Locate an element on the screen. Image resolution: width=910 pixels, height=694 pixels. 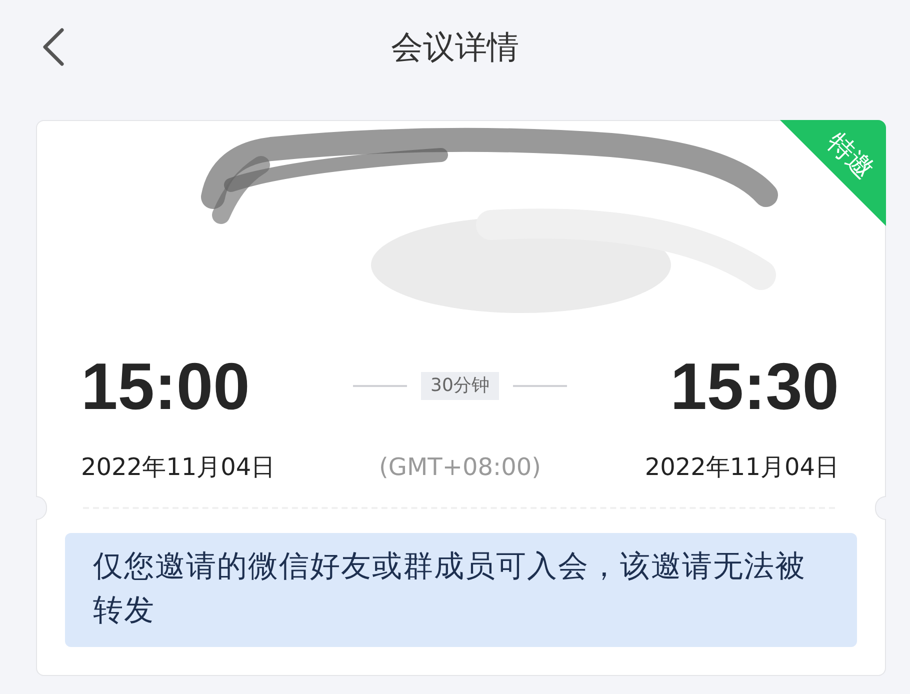
page-title: 会议详情 is located at coordinates (455, 47).